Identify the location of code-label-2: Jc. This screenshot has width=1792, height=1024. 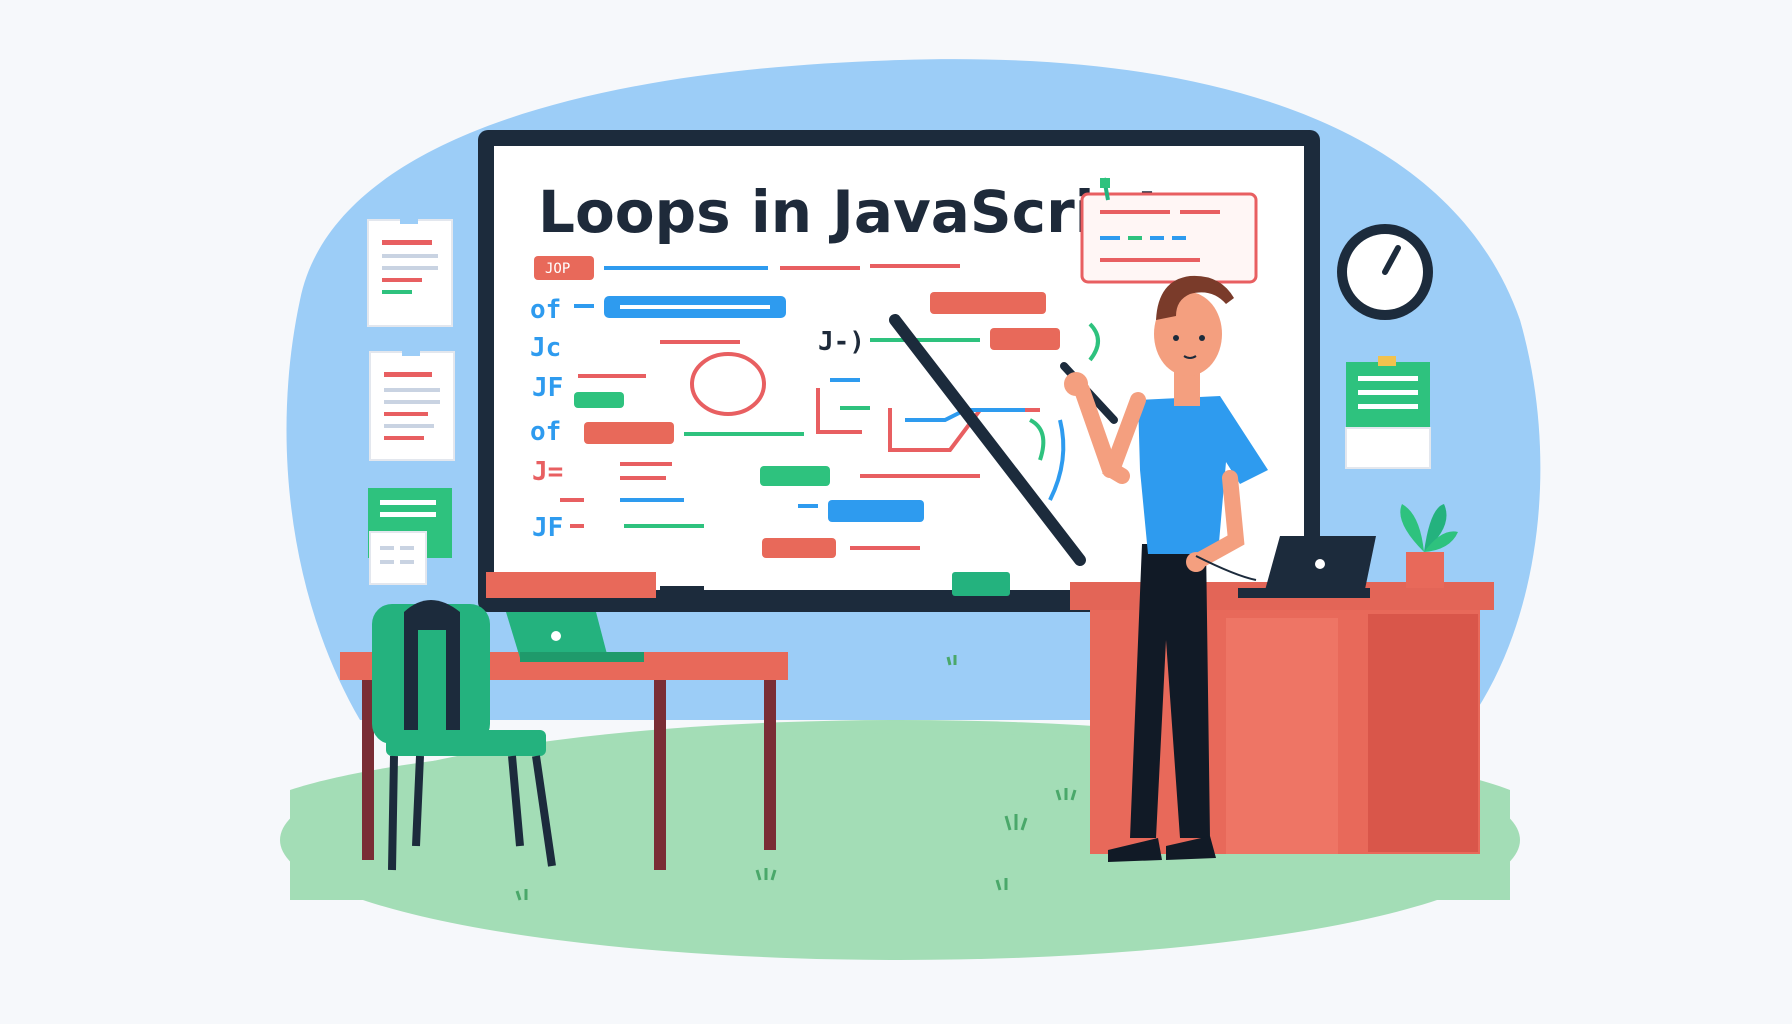
(545, 348).